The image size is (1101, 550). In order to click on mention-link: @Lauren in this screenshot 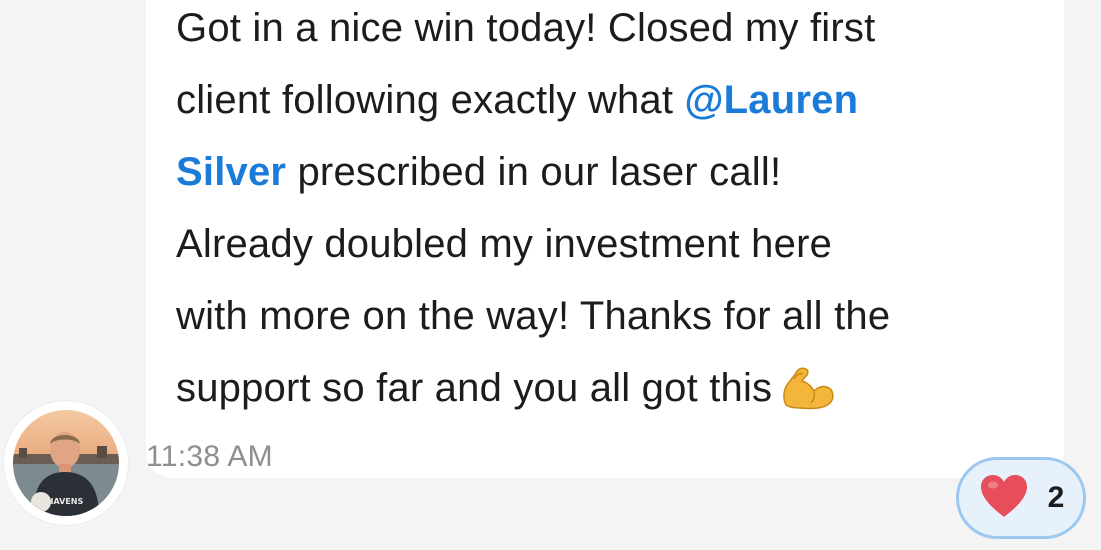, I will do `click(771, 100)`.